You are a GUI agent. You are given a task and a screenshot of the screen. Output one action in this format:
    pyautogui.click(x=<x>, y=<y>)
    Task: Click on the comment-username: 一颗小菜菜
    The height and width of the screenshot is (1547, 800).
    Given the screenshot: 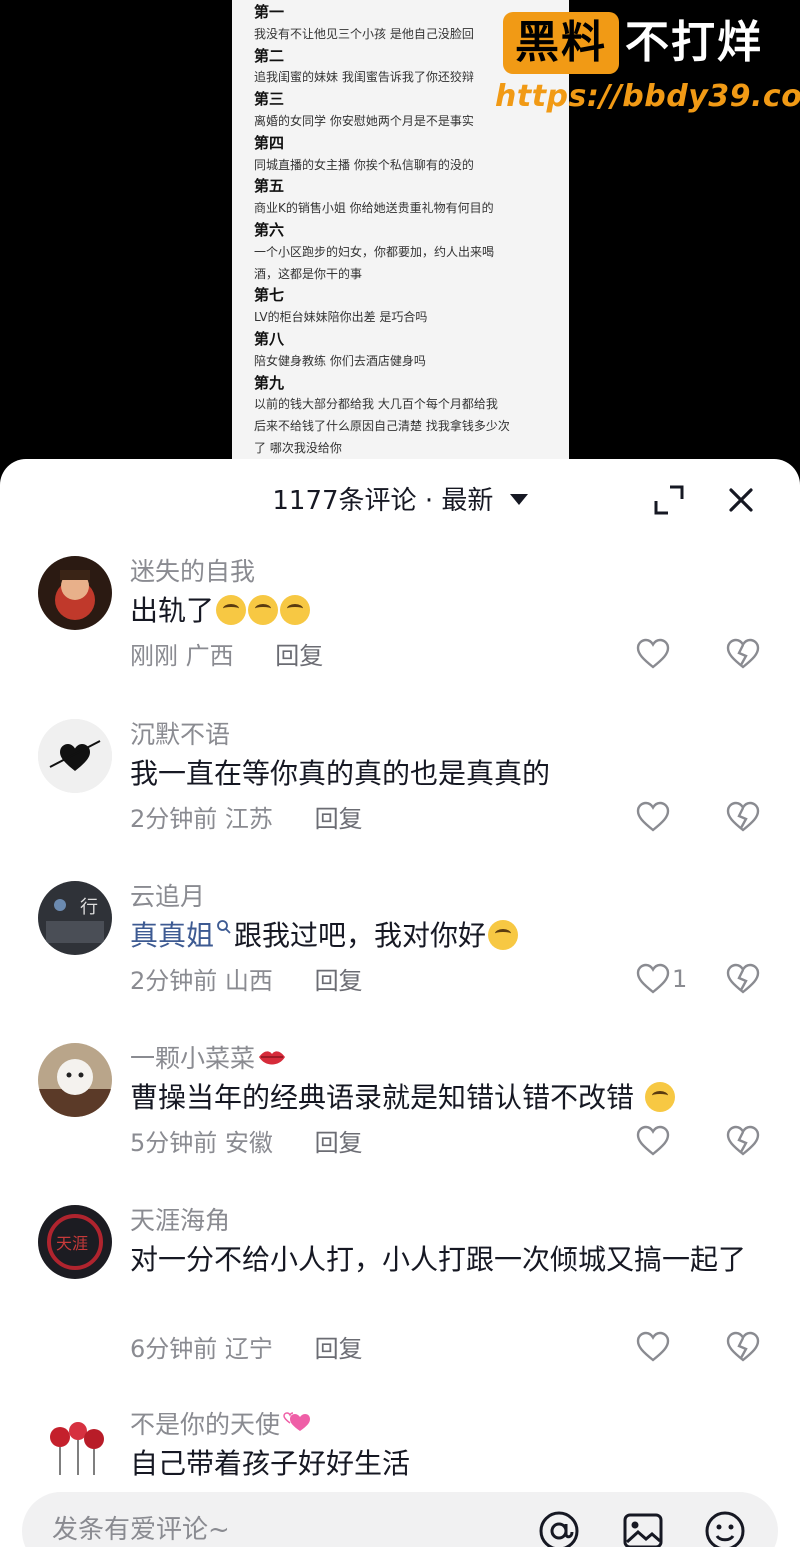 What is the action you would take?
    pyautogui.click(x=208, y=1059)
    